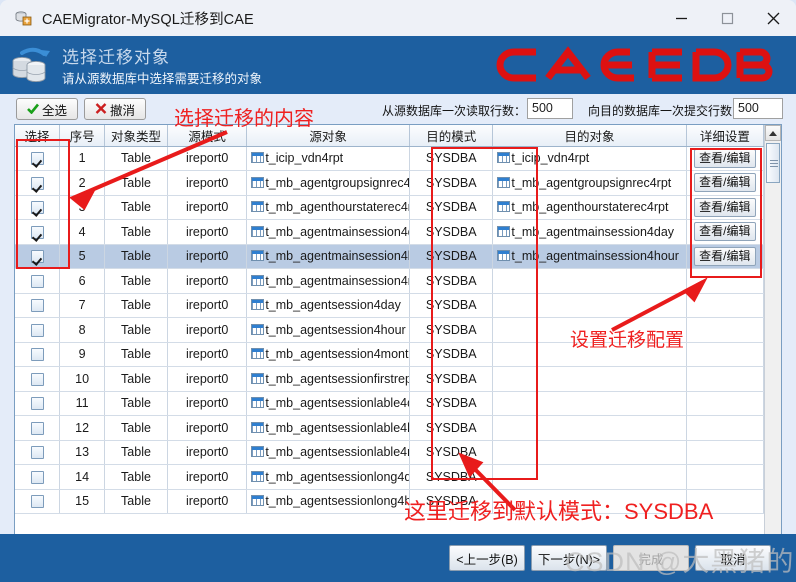  What do you see at coordinates (589, 136) in the screenshot?
I see `column-header-dobj: 目的对象` at bounding box center [589, 136].